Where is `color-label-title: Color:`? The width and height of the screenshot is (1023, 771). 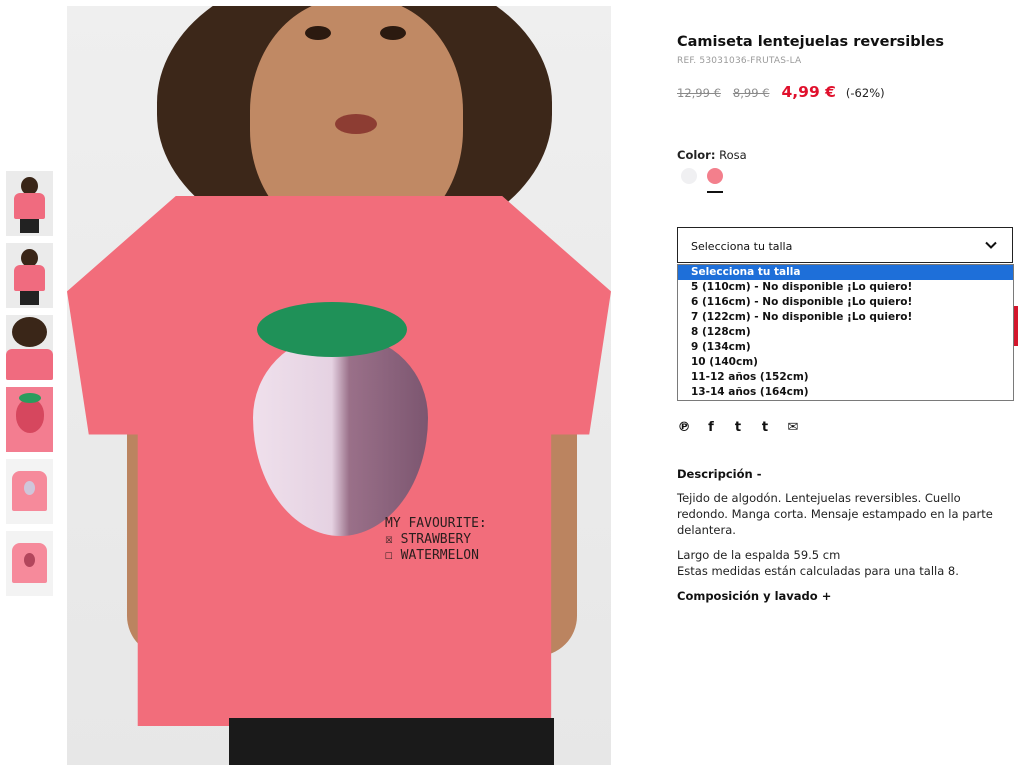
color-label-title: Color: is located at coordinates (696, 155).